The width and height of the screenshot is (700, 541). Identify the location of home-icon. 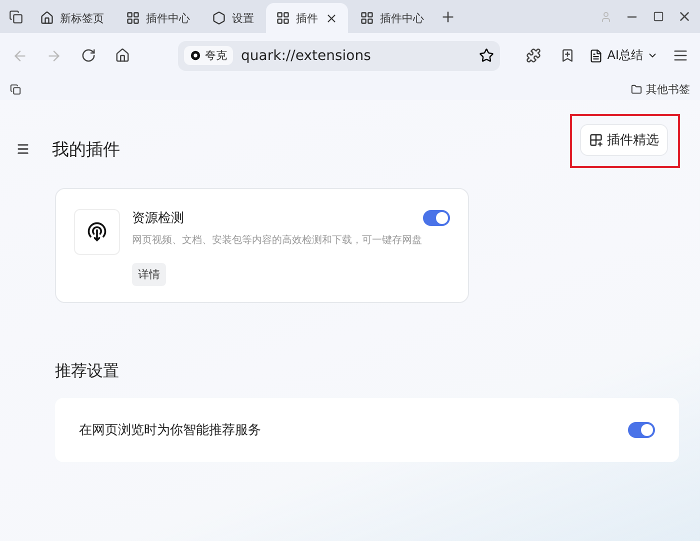
(47, 18).